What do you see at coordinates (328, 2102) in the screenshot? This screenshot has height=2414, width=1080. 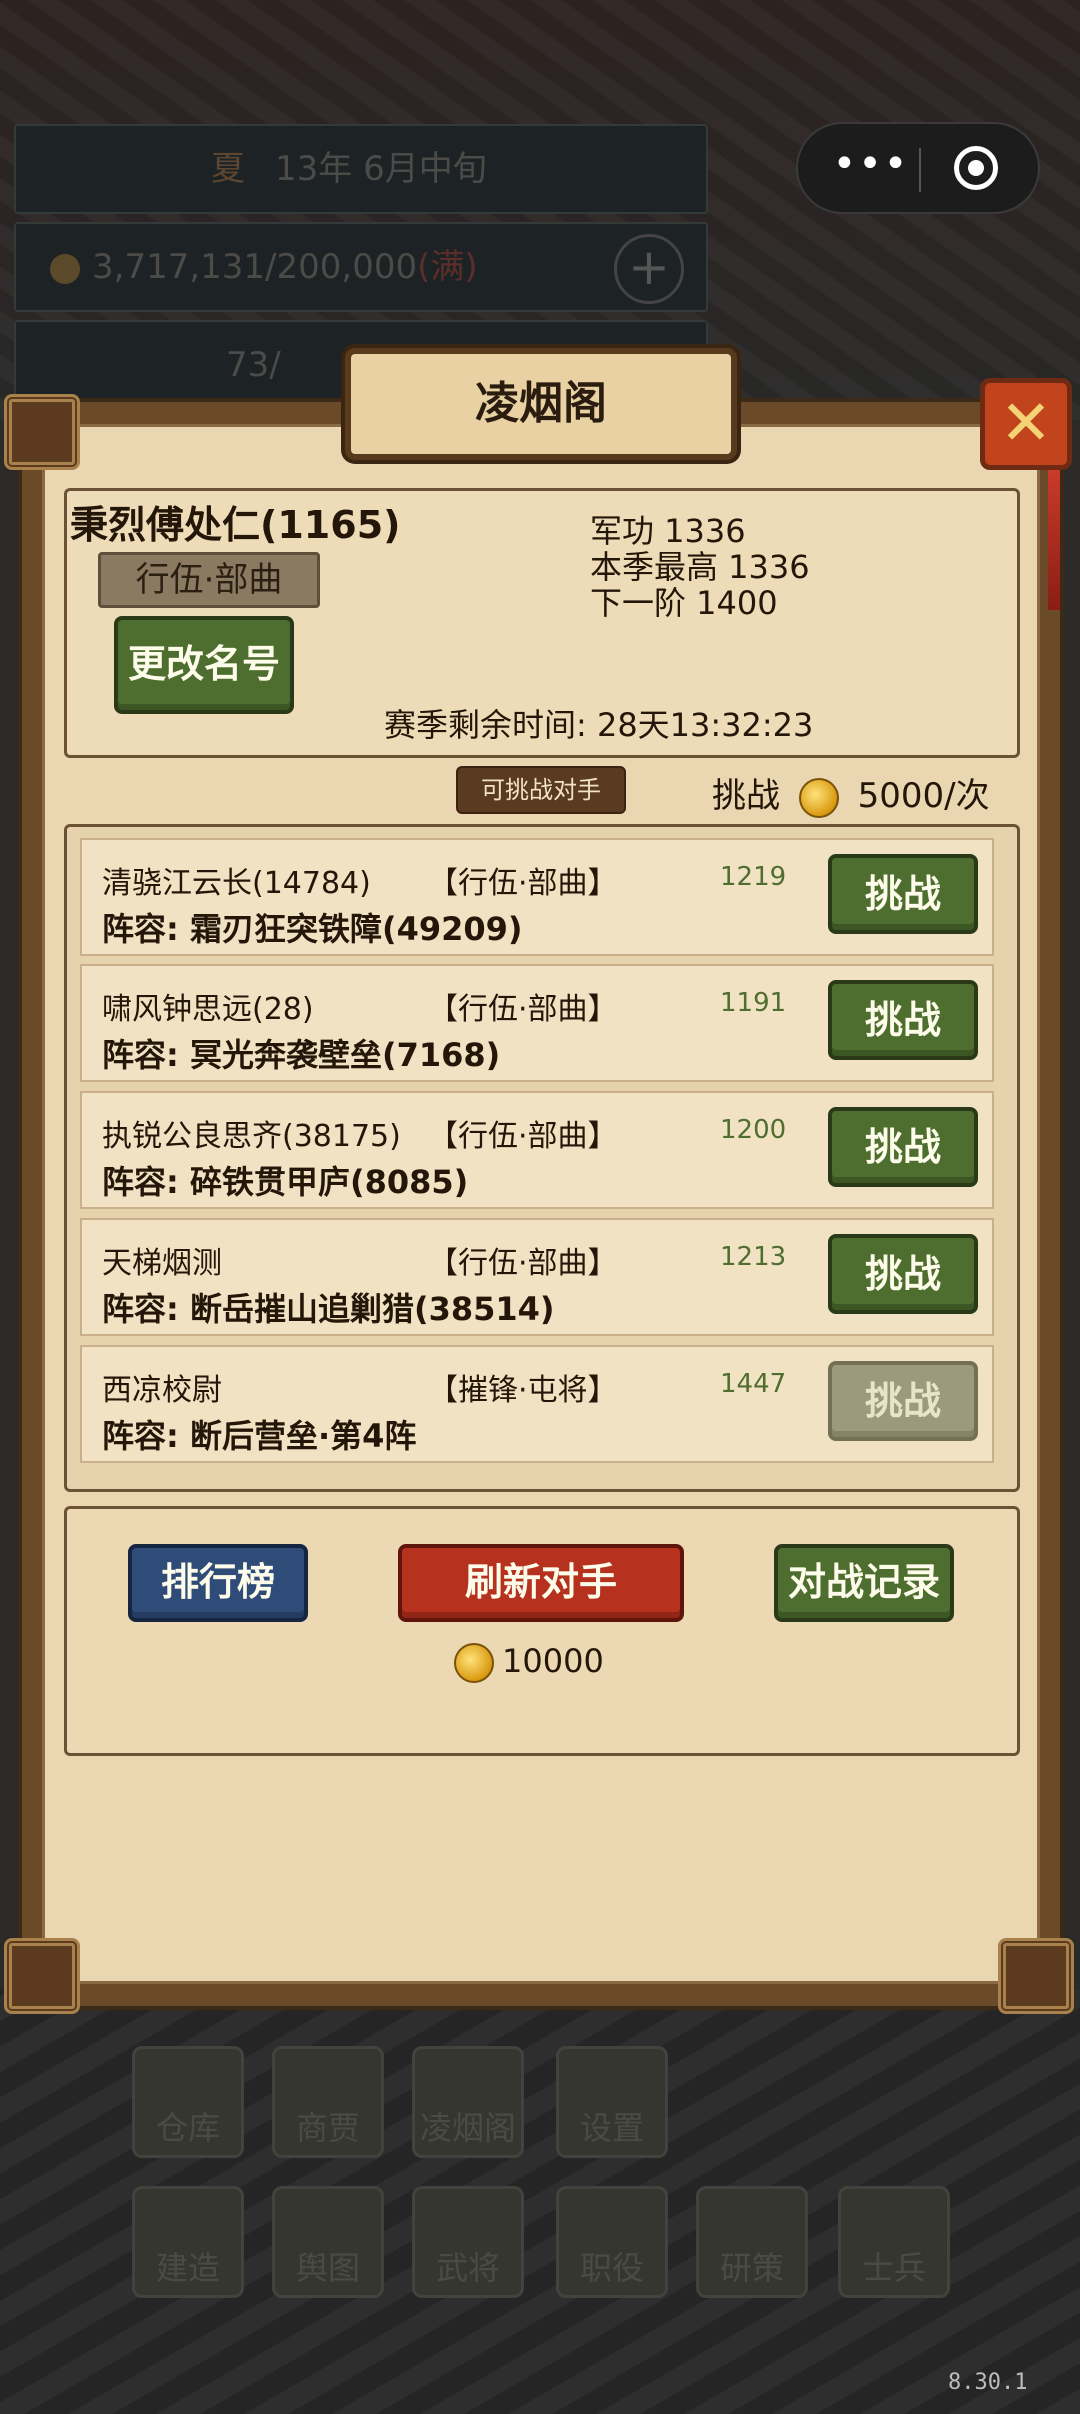 I see `menu-merchant-button: 商贾` at bounding box center [328, 2102].